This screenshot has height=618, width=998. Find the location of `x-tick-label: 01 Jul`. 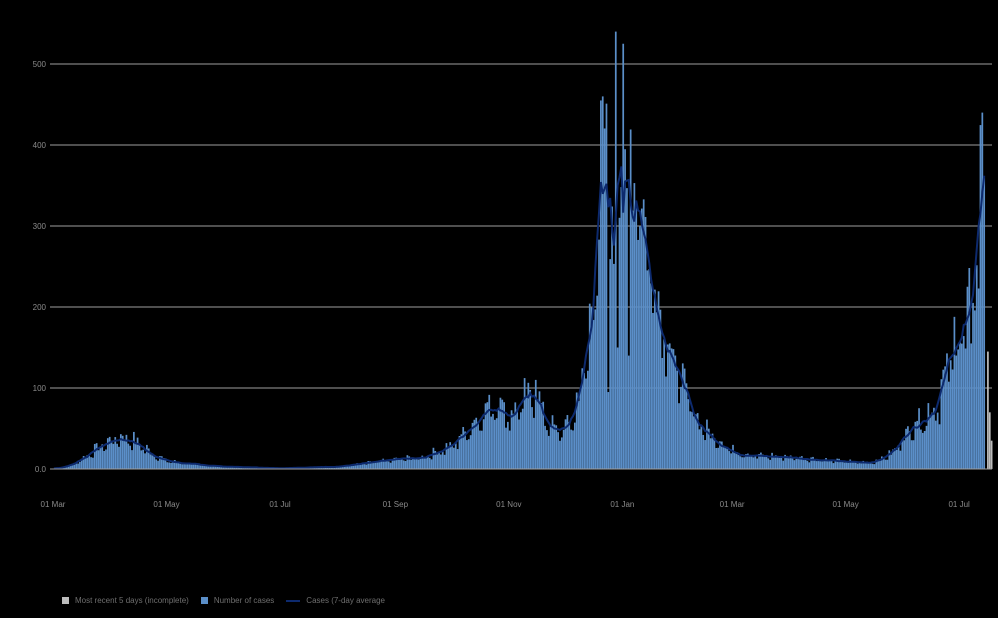

x-tick-label: 01 Jul is located at coordinates (959, 504).